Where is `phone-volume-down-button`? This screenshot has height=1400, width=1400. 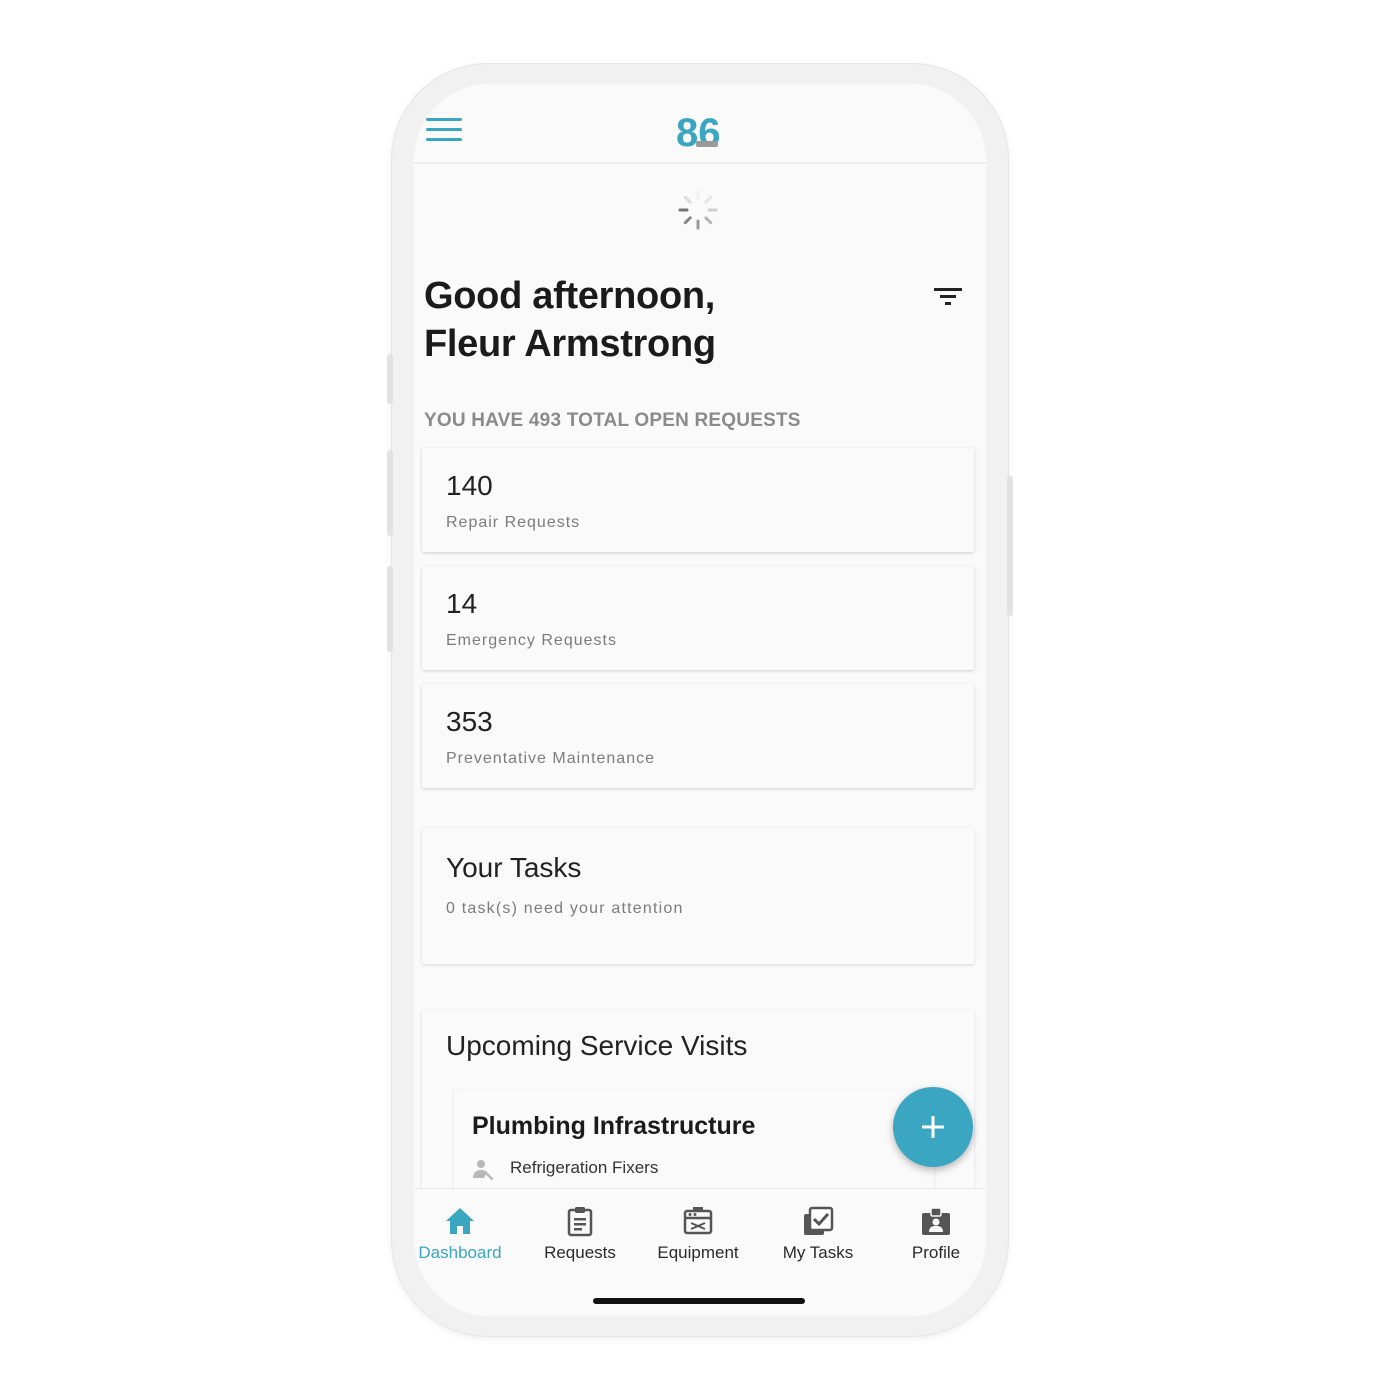 phone-volume-down-button is located at coordinates (390, 609).